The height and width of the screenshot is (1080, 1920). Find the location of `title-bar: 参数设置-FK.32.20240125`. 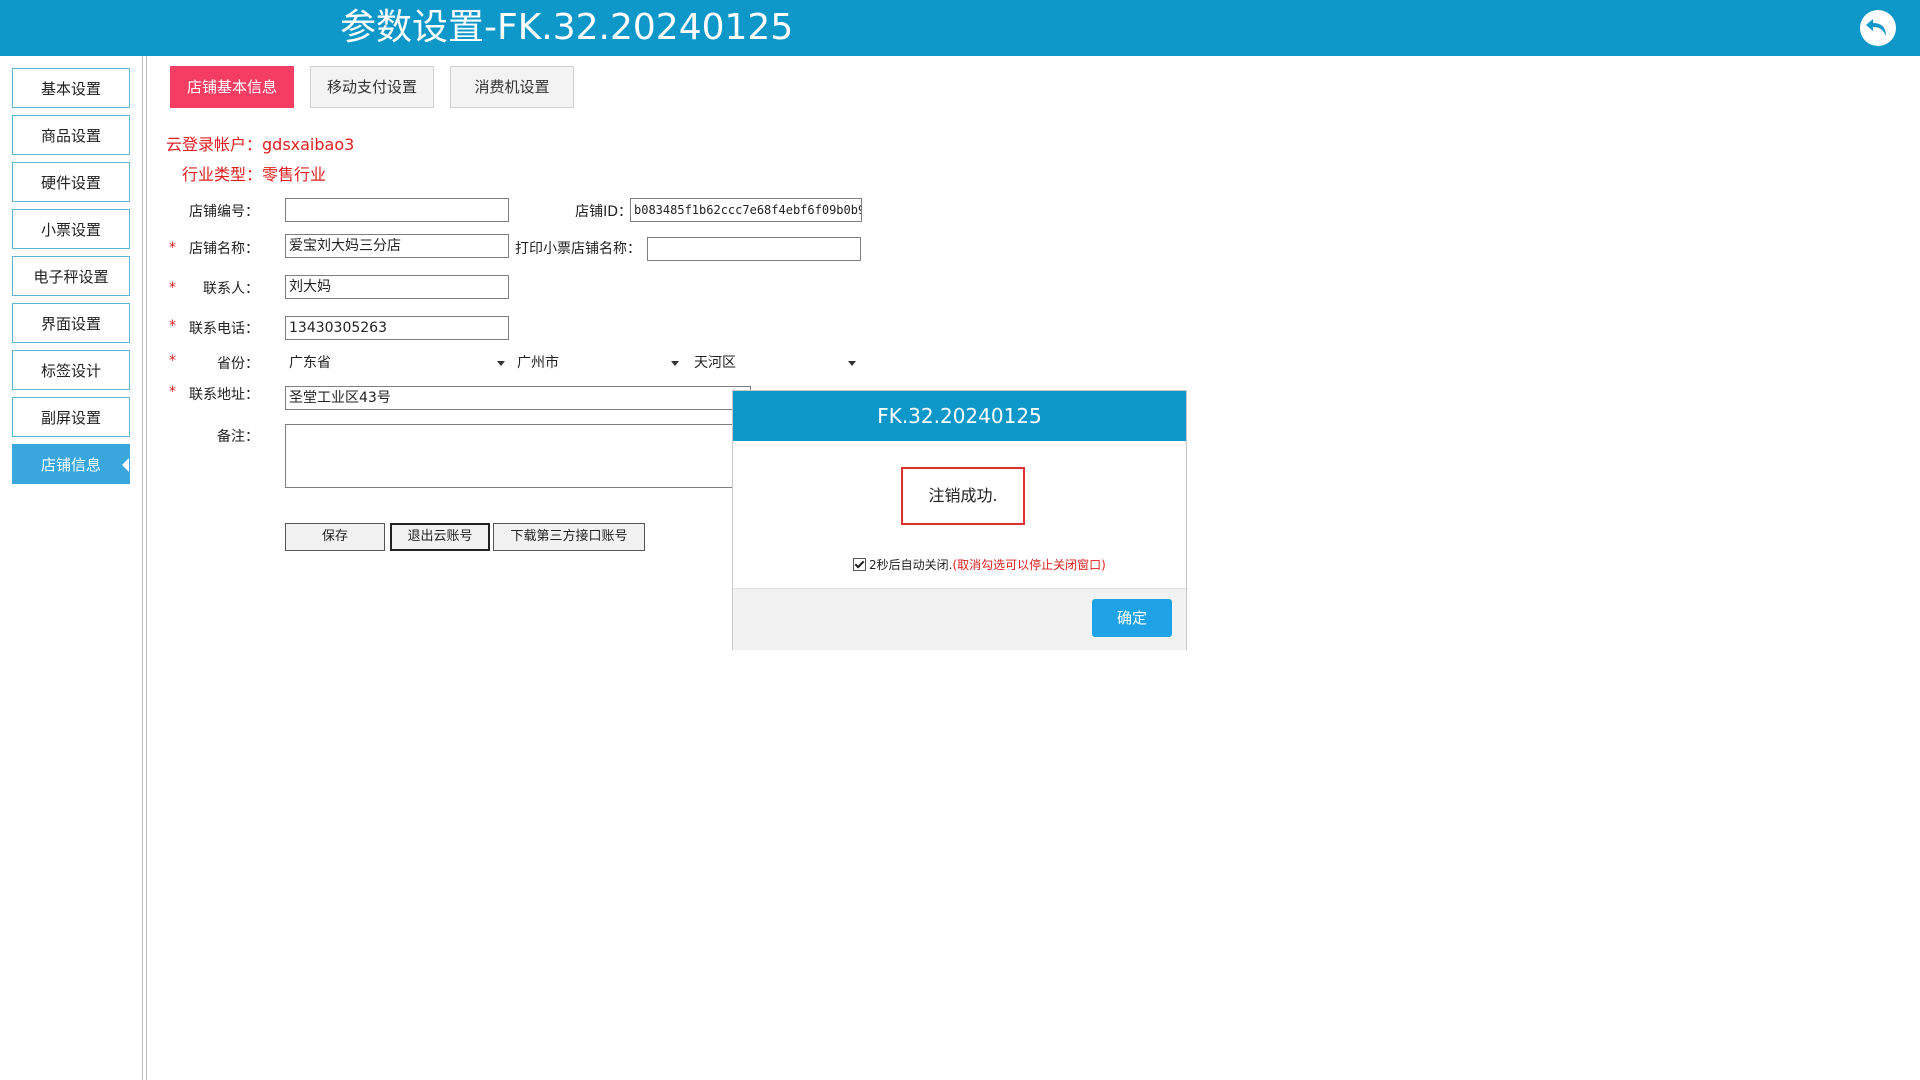

title-bar: 参数设置-FK.32.20240125 is located at coordinates (960, 28).